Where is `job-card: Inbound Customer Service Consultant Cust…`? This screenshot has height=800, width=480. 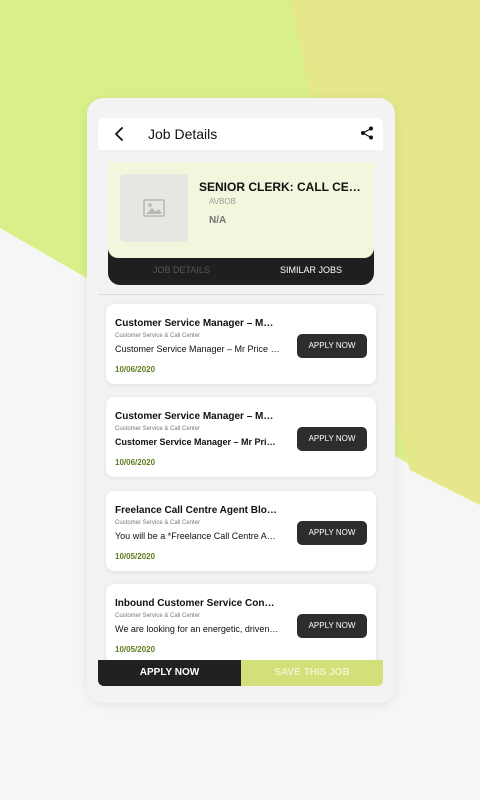
job-card: Inbound Customer Service Consultant Cust… is located at coordinates (241, 624).